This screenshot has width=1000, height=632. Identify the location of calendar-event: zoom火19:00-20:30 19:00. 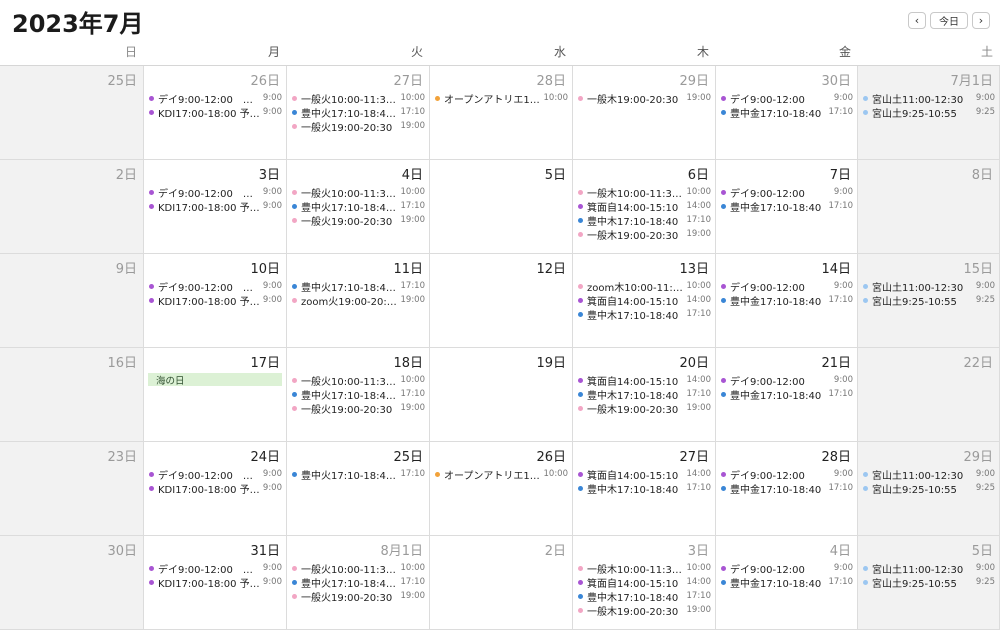
(358, 300).